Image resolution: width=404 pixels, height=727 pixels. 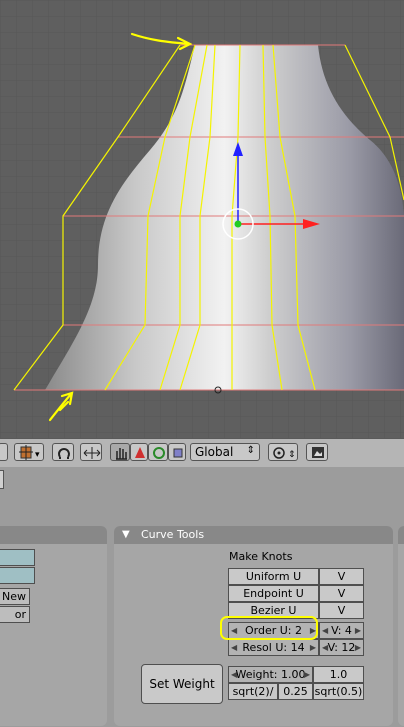 I want to click on left-panel: New or, so click(x=53, y=626).